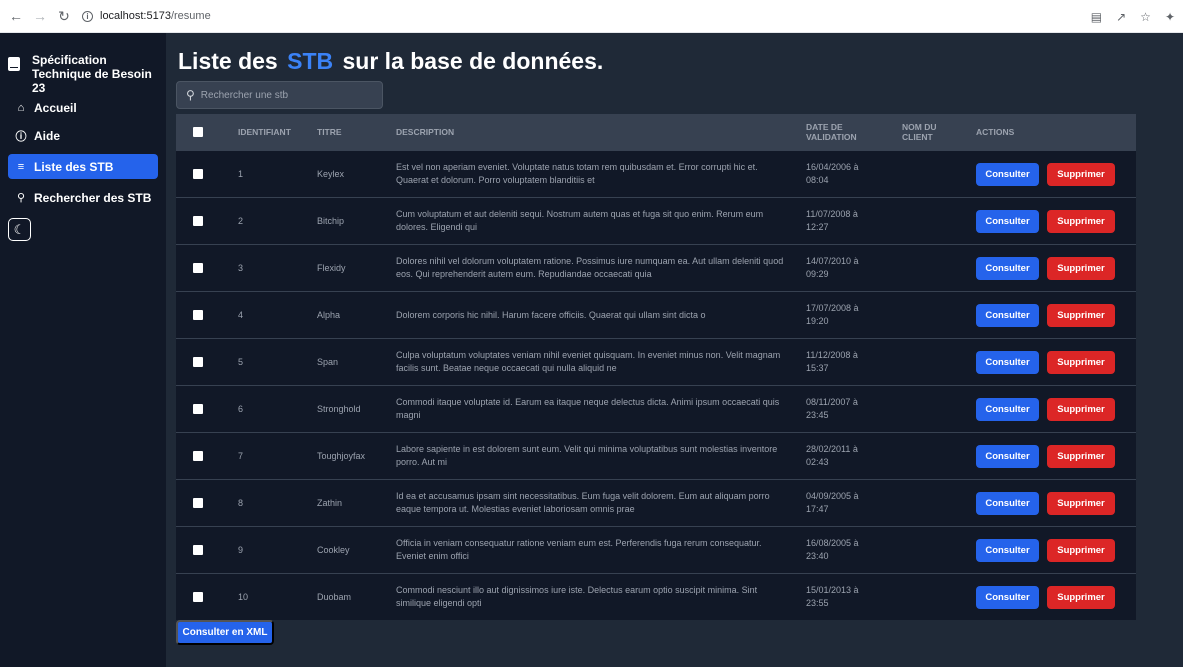  What do you see at coordinates (21, 136) in the screenshot?
I see `info-icon: ⓘ` at bounding box center [21, 136].